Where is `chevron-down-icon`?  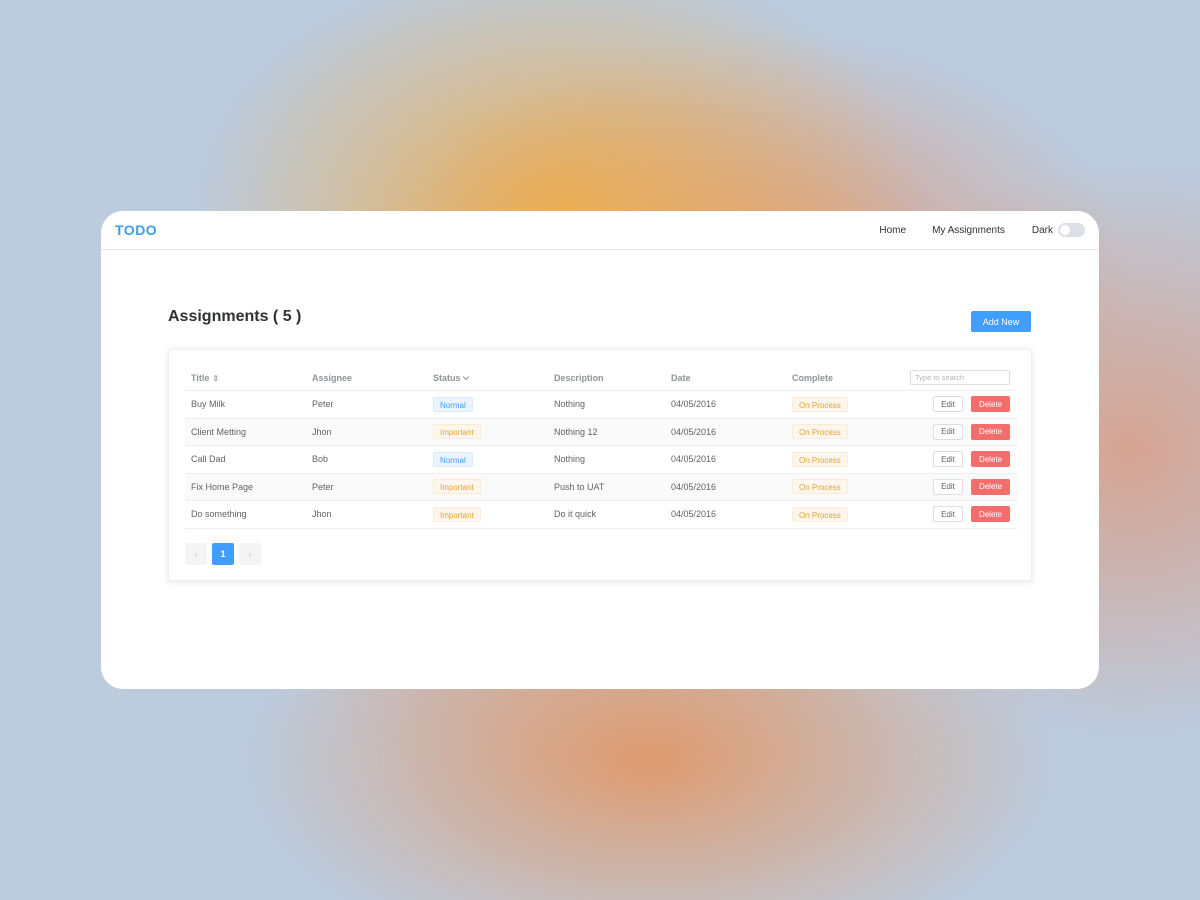
chevron-down-icon is located at coordinates (466, 378).